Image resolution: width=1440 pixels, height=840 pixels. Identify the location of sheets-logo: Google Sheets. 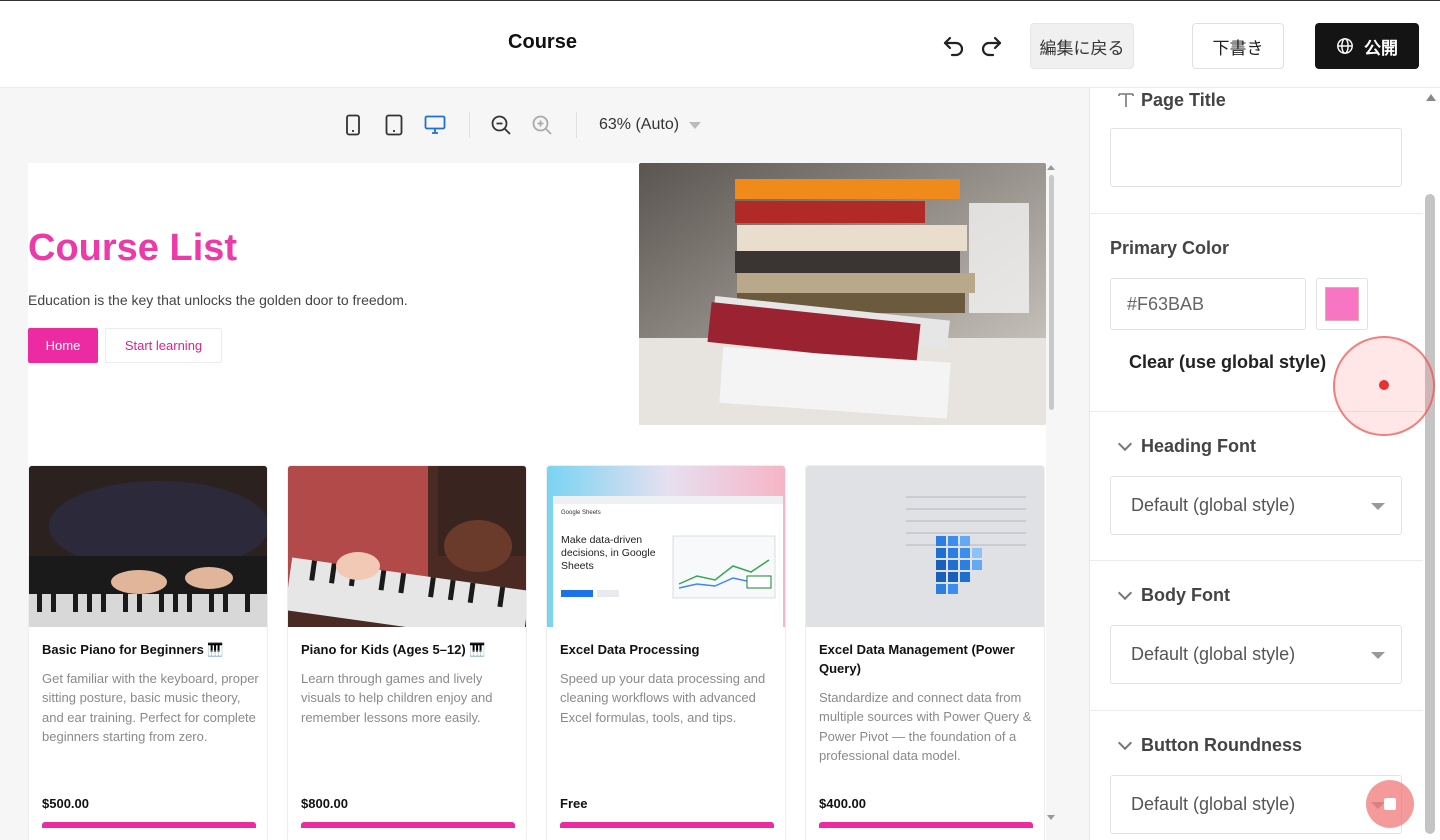
(581, 513).